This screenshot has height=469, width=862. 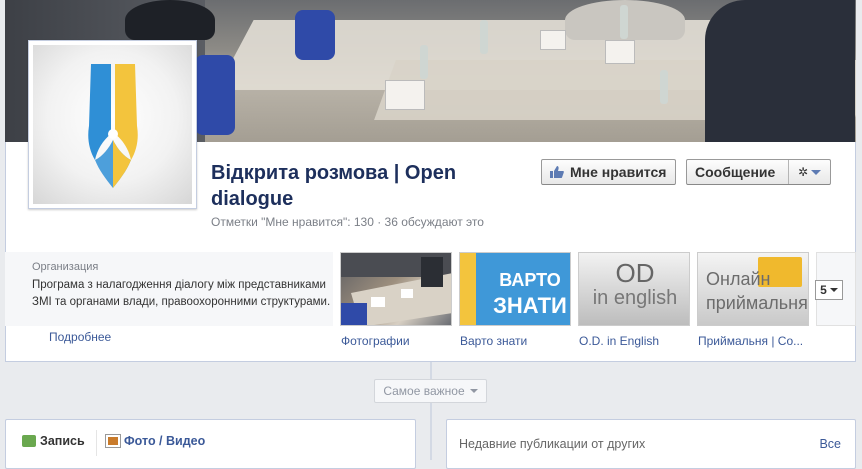 What do you see at coordinates (651, 444) in the screenshot?
I see `recent-posts-by-others: Недавние публикации от других Все` at bounding box center [651, 444].